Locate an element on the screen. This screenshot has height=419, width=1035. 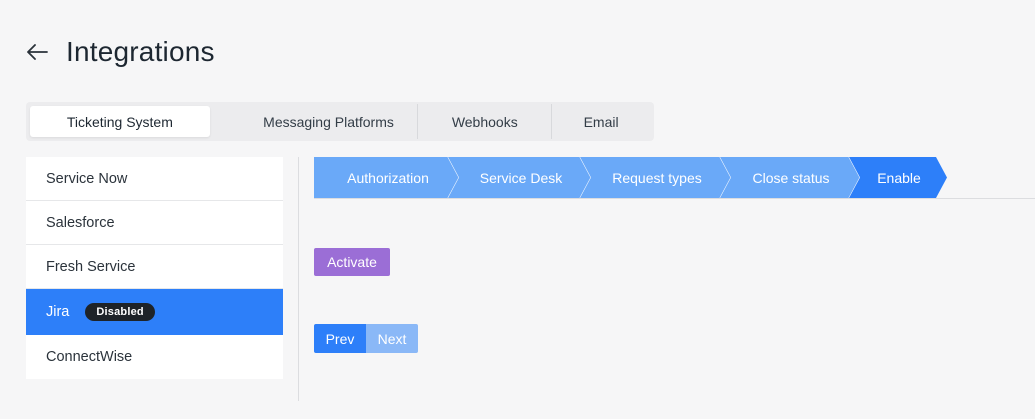
step-label: Enable is located at coordinates (899, 178).